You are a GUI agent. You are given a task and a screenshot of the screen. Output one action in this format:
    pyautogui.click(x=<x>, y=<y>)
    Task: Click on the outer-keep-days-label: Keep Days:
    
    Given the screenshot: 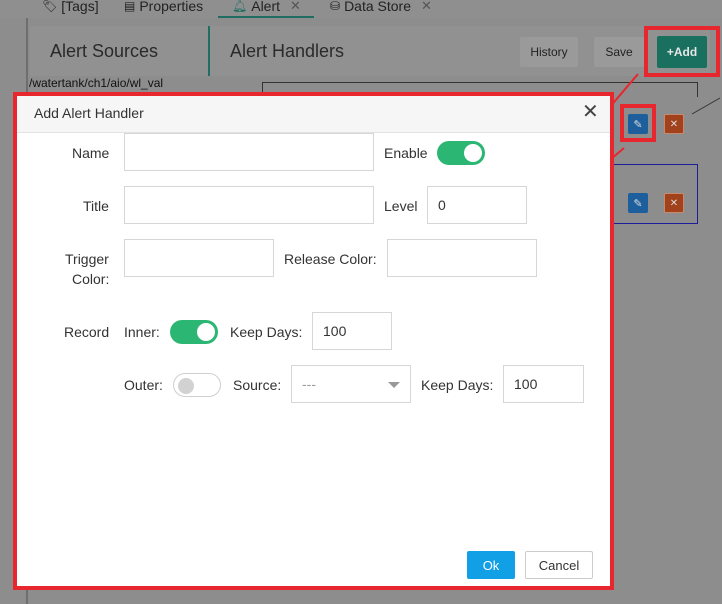 What is the action you would take?
    pyautogui.click(x=457, y=385)
    